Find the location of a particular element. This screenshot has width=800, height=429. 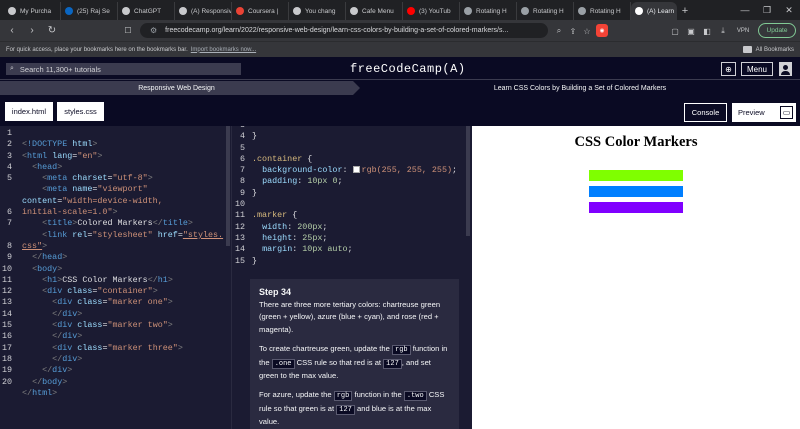

expand-preview-icon: ▭ is located at coordinates (786, 112).